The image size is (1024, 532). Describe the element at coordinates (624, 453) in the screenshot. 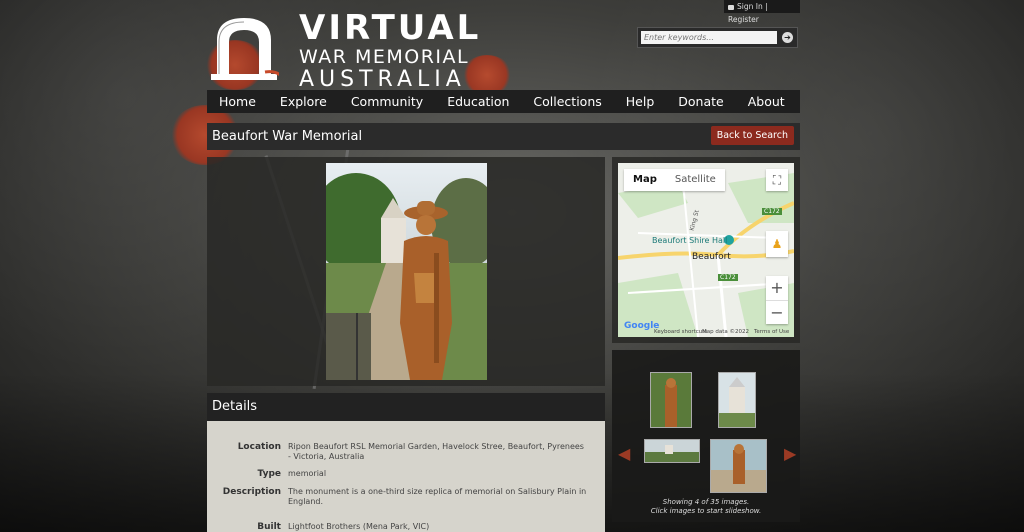

I see `gallery-prev-icon: ◀` at that location.